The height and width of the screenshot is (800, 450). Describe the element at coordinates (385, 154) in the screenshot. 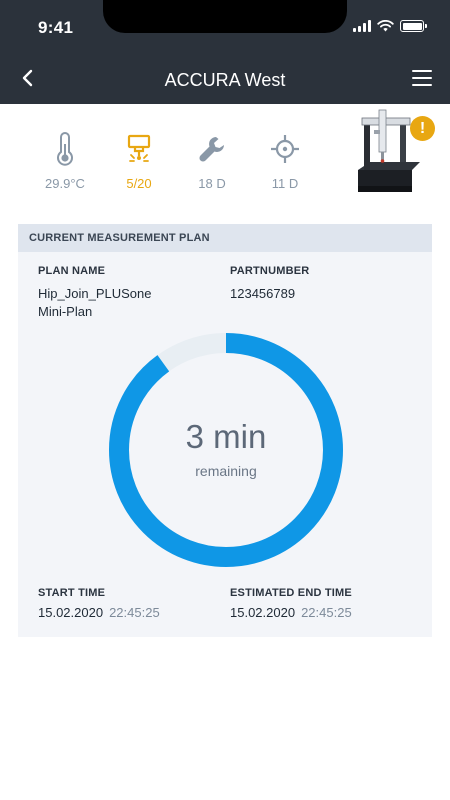

I see `cmm-machine-image` at that location.